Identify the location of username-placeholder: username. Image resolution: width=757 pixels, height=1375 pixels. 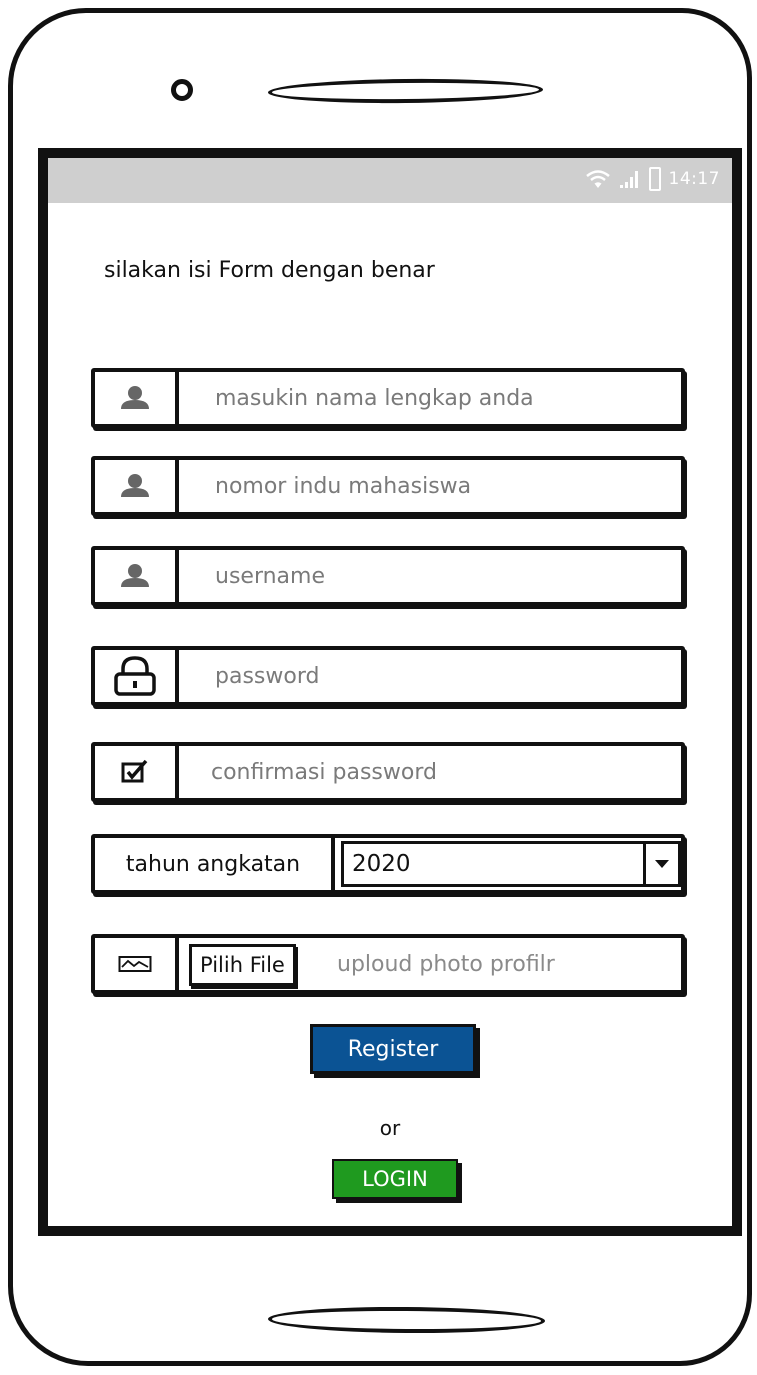
(270, 576).